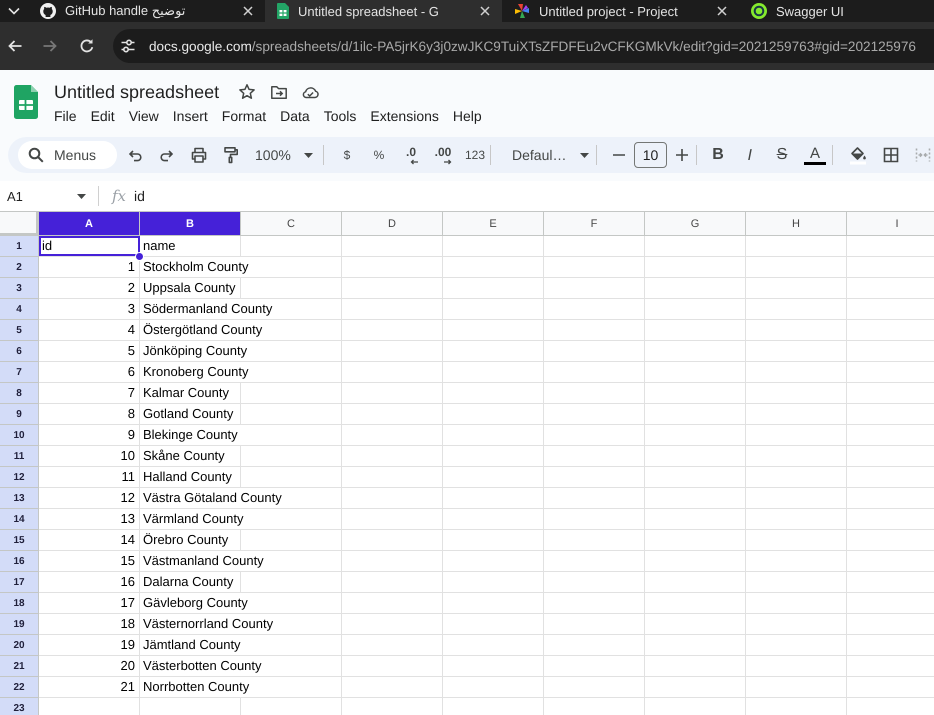 The width and height of the screenshot is (934, 715). I want to click on strikethrough-button: S, so click(782, 155).